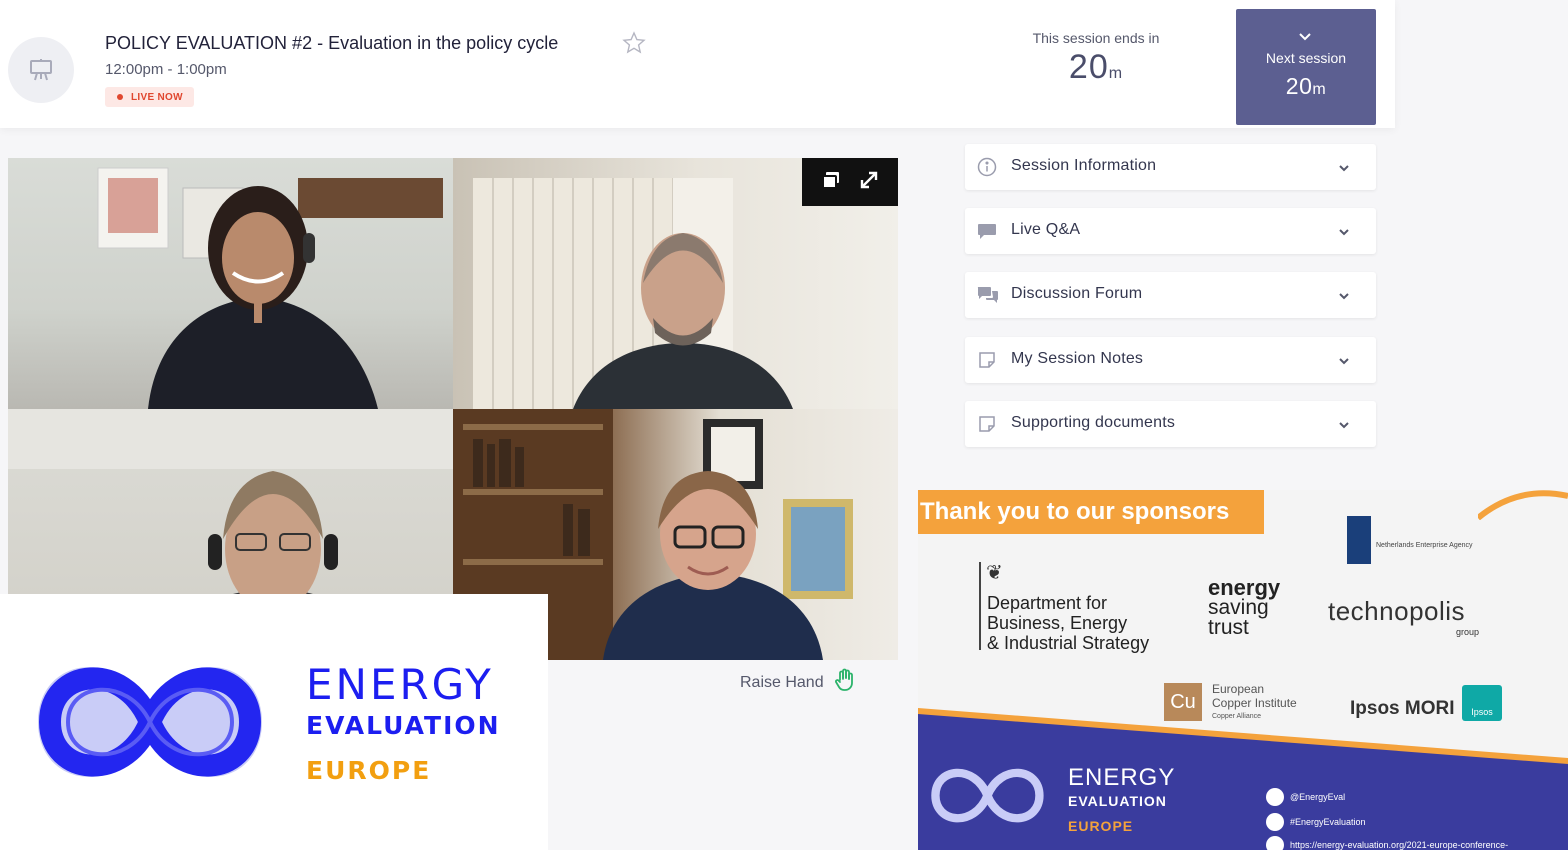  I want to click on discussion-forum-panel: Discussion Forum, so click(1170, 295).